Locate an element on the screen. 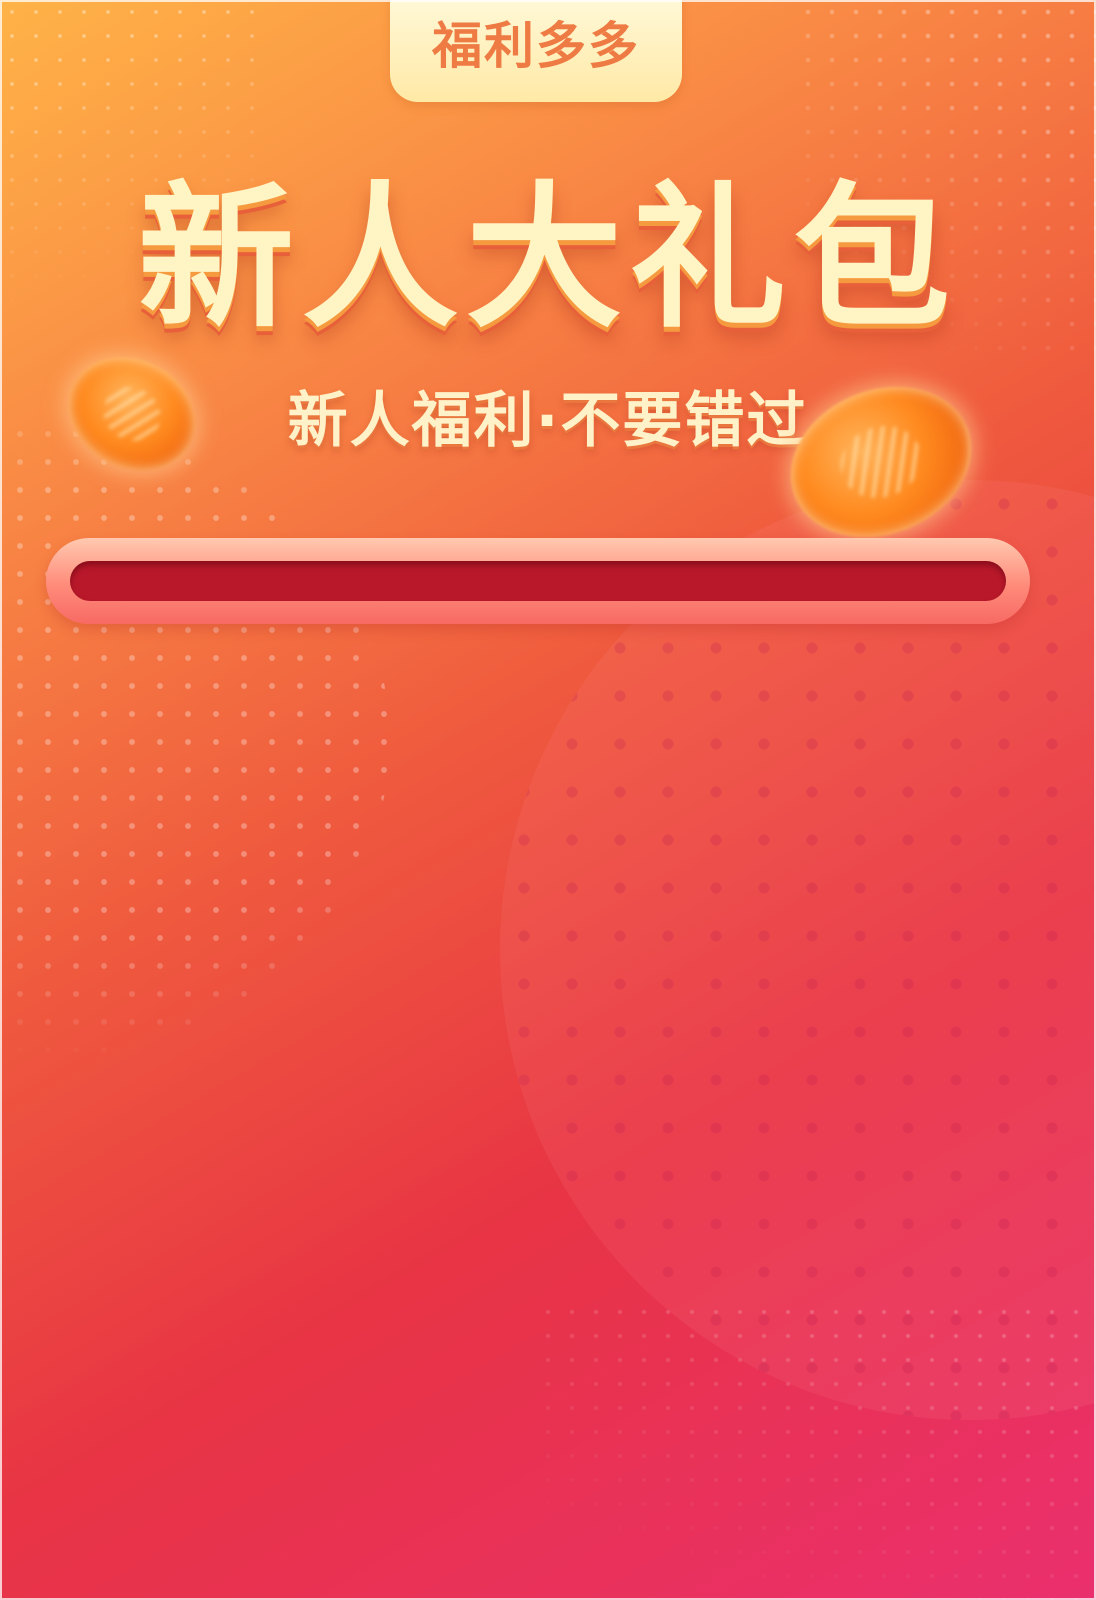  dot-pattern-bottom-right is located at coordinates (816, 1450).